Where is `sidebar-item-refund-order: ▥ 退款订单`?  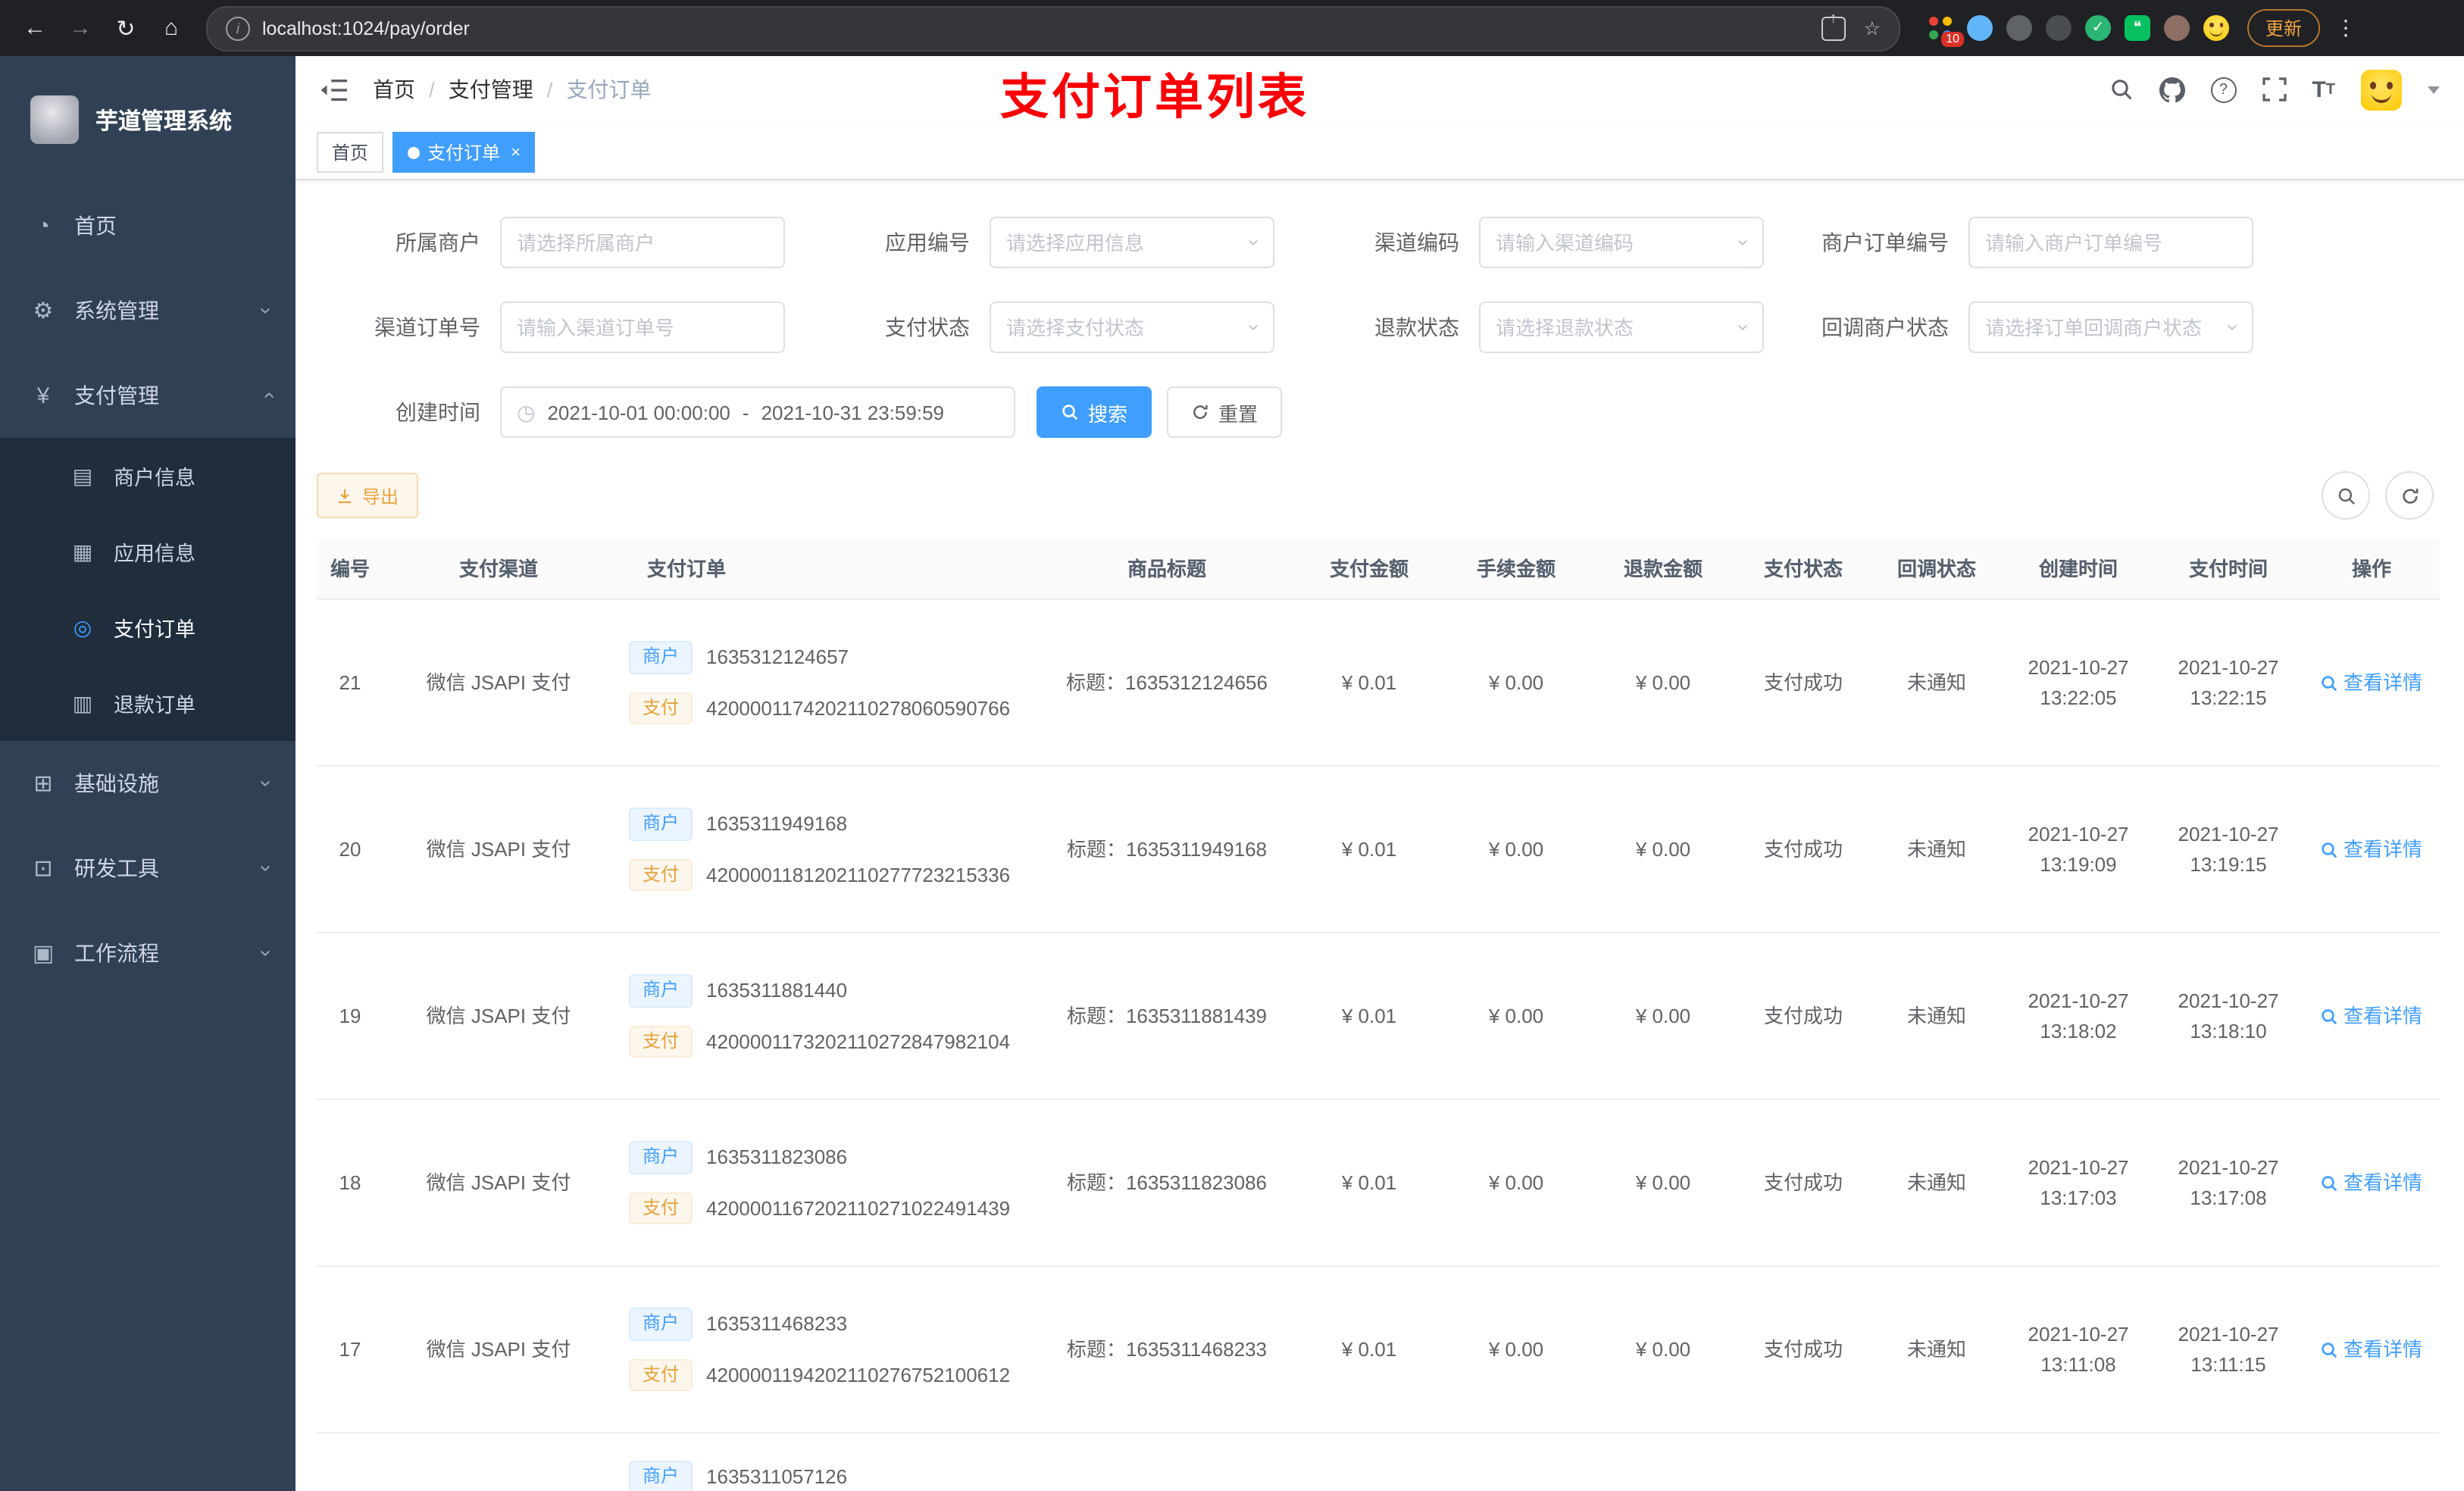
sidebar-item-refund-order: ▥ 退款订单 is located at coordinates (147, 703).